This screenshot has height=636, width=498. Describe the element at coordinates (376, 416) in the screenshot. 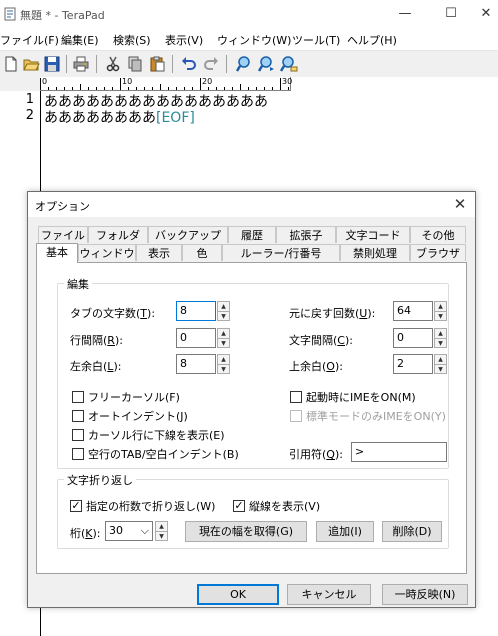

I see `ime-standard-mode-label: 標準モードのみIMEをON(Y)` at that location.